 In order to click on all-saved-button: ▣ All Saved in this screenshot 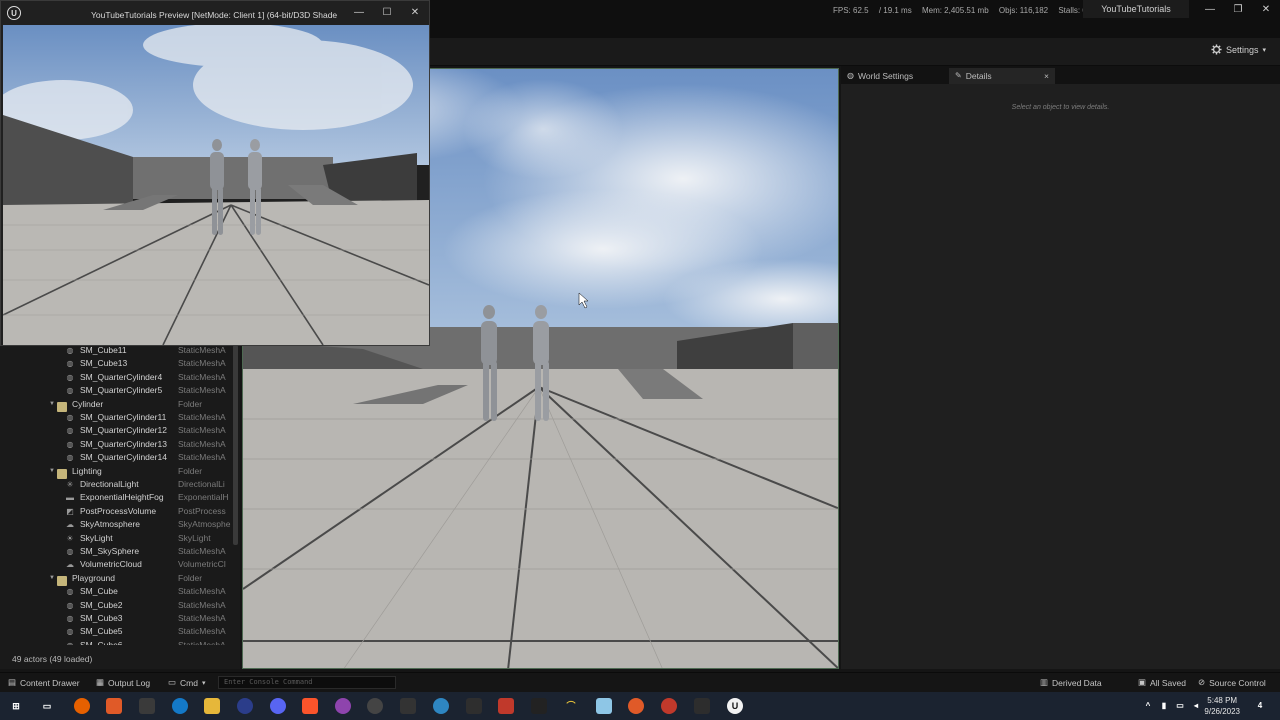, I will do `click(1162, 682)`.